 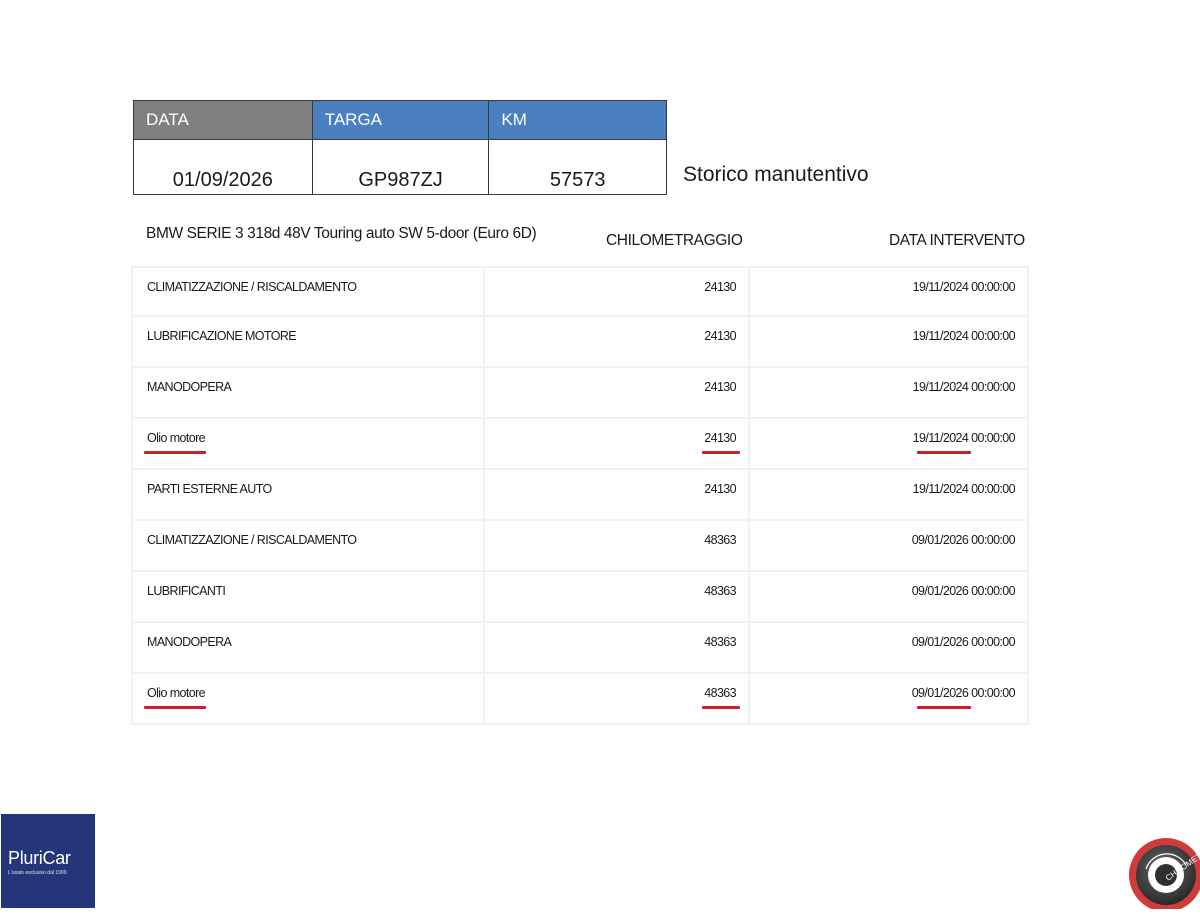 I want to click on row-description-text: LUBRIFICANTI, so click(x=186, y=591).